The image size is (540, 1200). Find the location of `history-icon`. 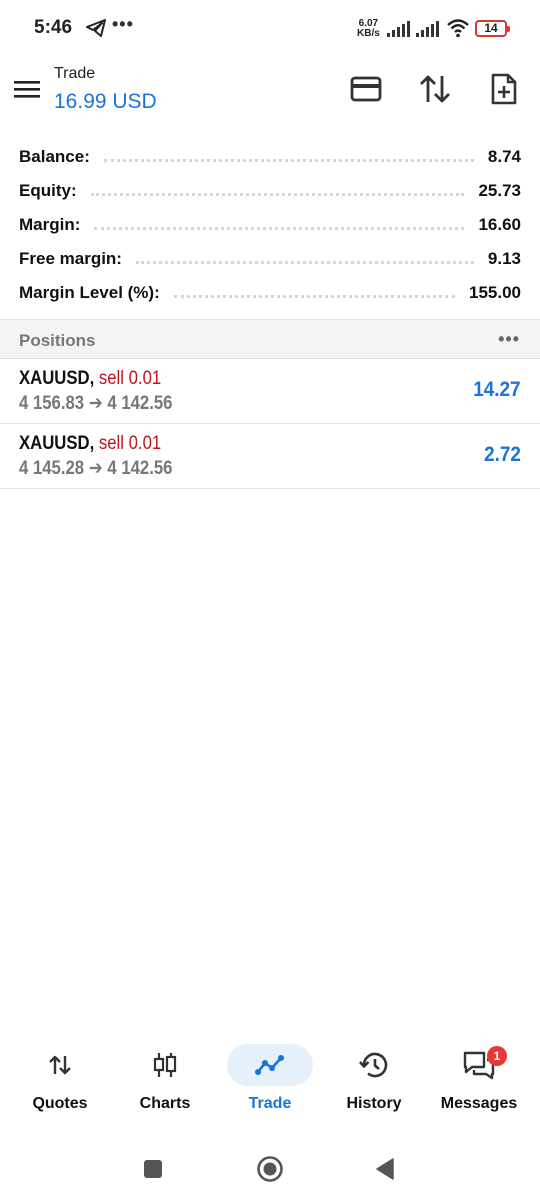

history-icon is located at coordinates (374, 1065).